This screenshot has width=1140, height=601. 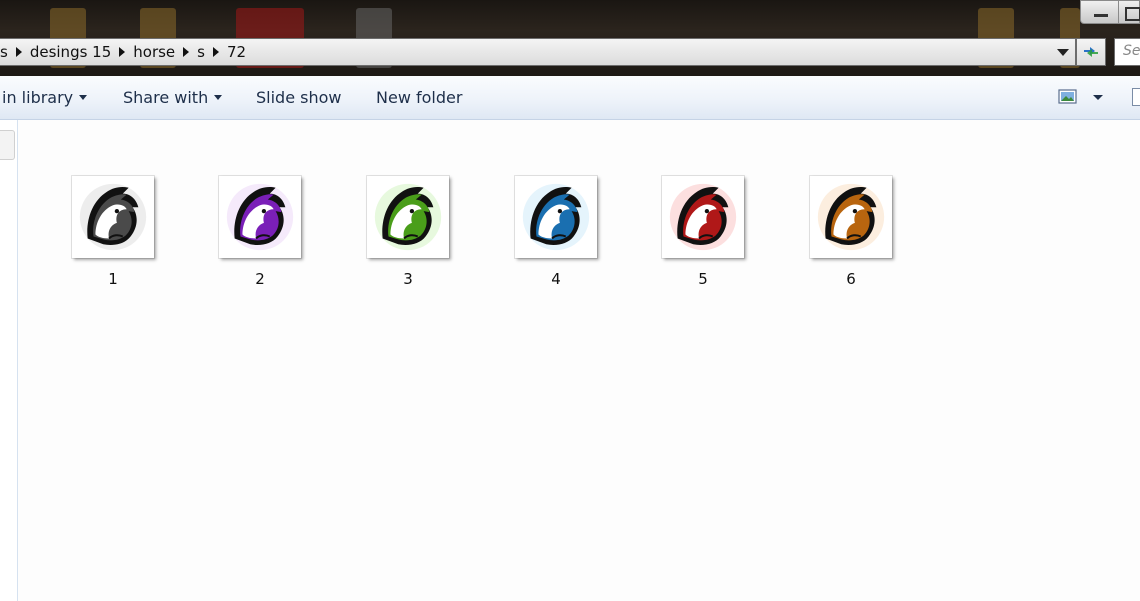 I want to click on preview-pane-button, so click(x=1136, y=97).